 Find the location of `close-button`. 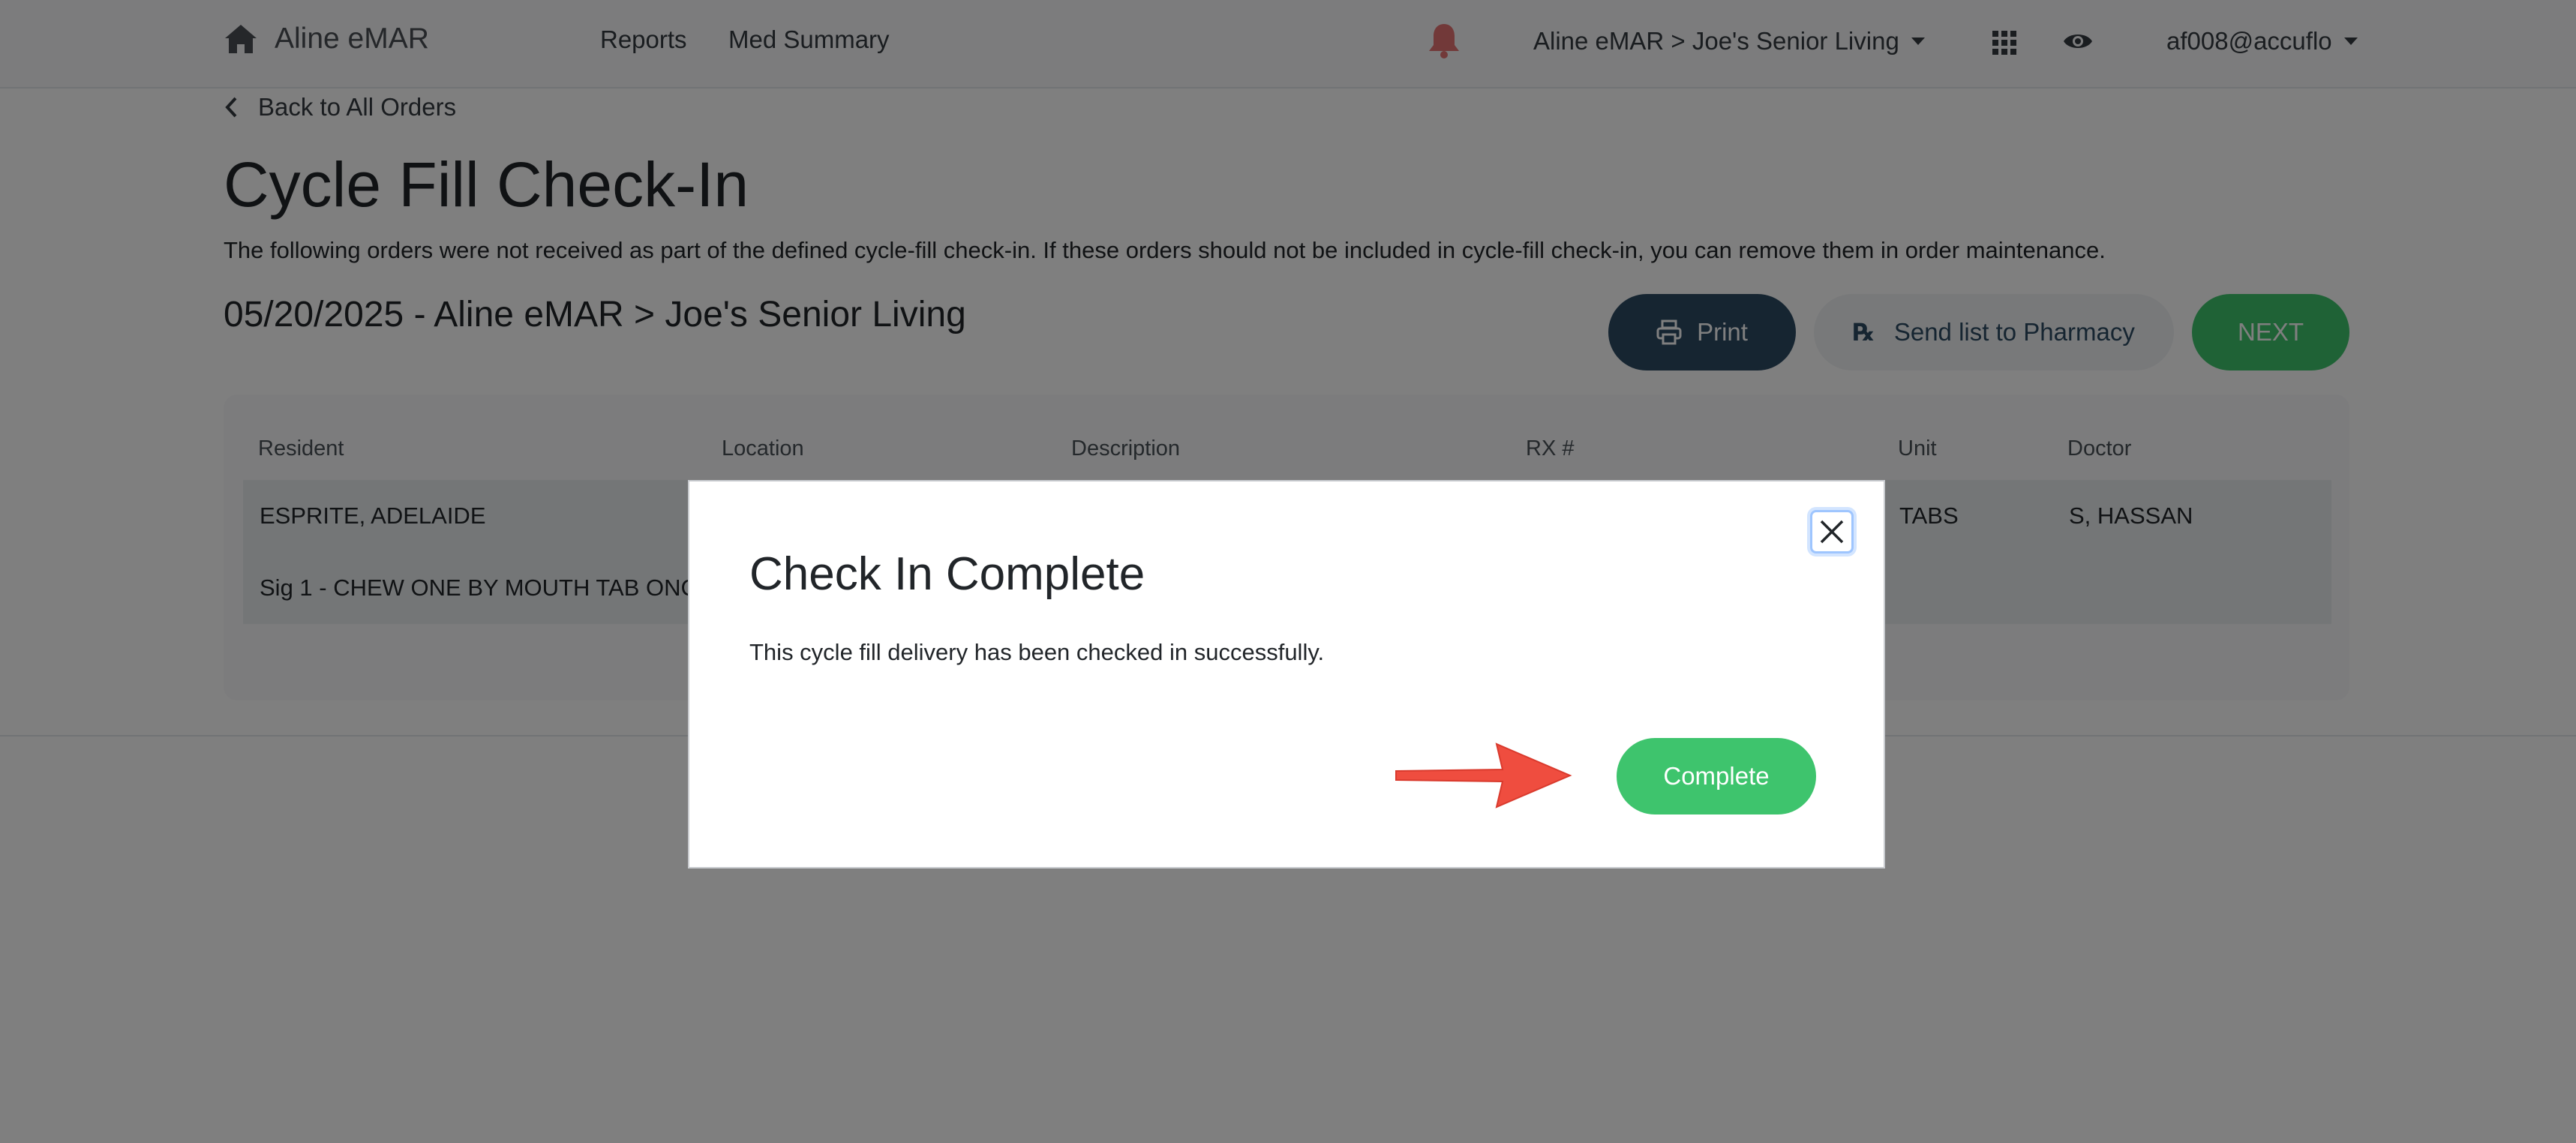

close-button is located at coordinates (1832, 532).